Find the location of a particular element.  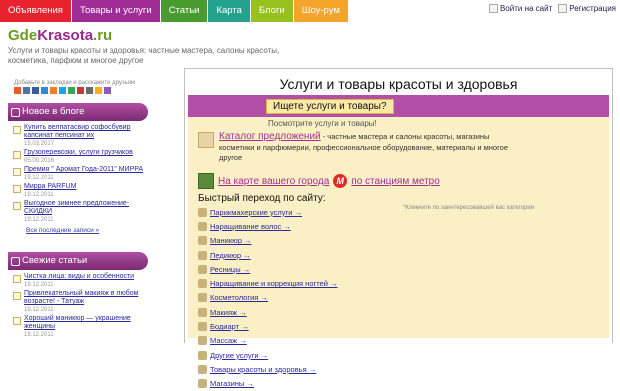

catalog-icon is located at coordinates (206, 140).